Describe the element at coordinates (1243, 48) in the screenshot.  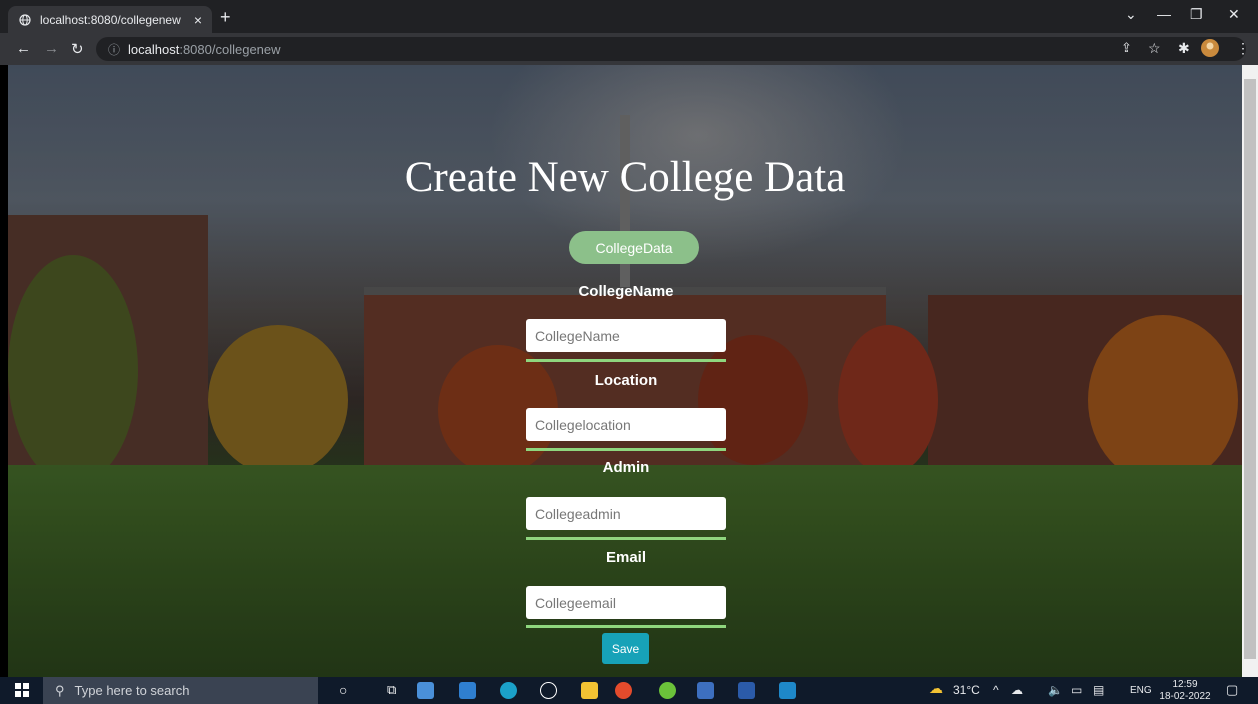
I see `menu-kebab-icon: ⋮` at that location.